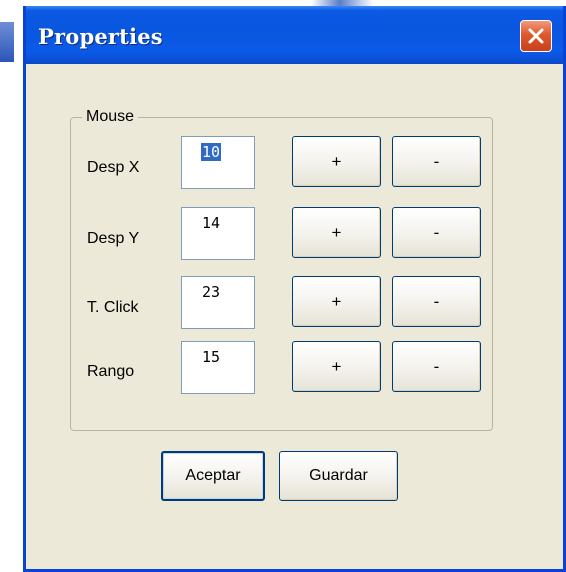  I want to click on desp-y-field: 14, so click(218, 233).